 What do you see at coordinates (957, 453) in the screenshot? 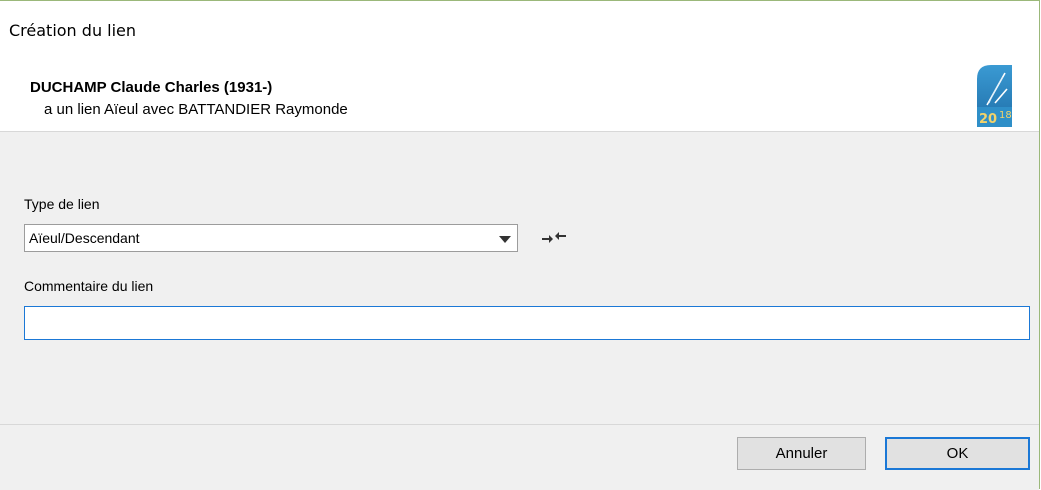
I see `ok-button: OK` at bounding box center [957, 453].